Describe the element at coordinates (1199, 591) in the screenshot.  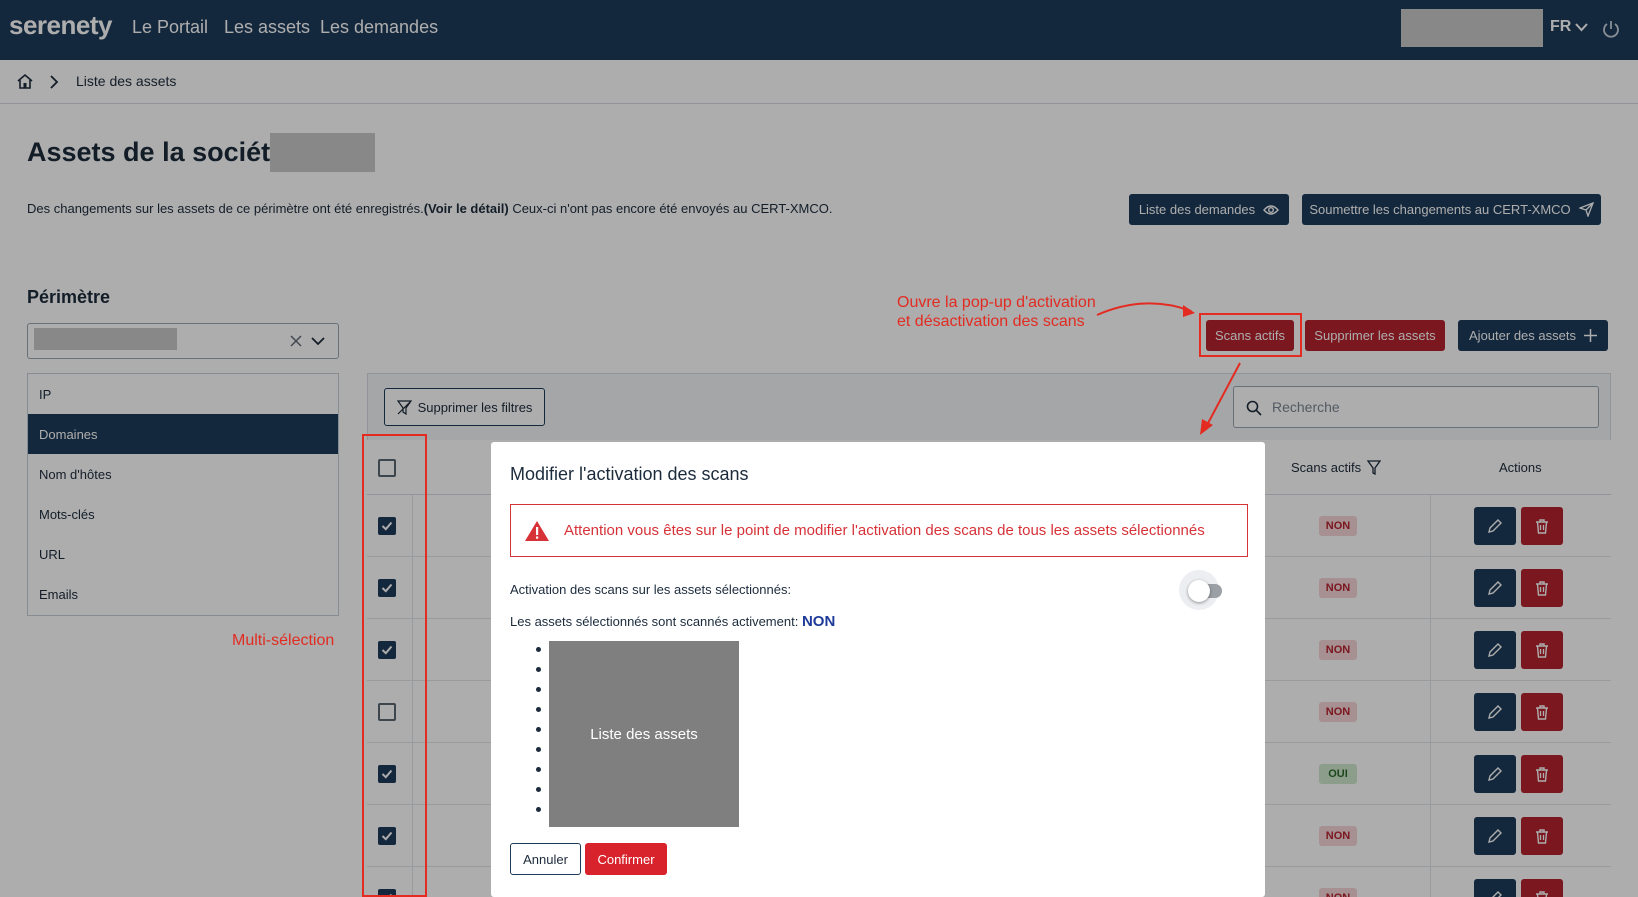
I see `scan-toggle-knob` at that location.